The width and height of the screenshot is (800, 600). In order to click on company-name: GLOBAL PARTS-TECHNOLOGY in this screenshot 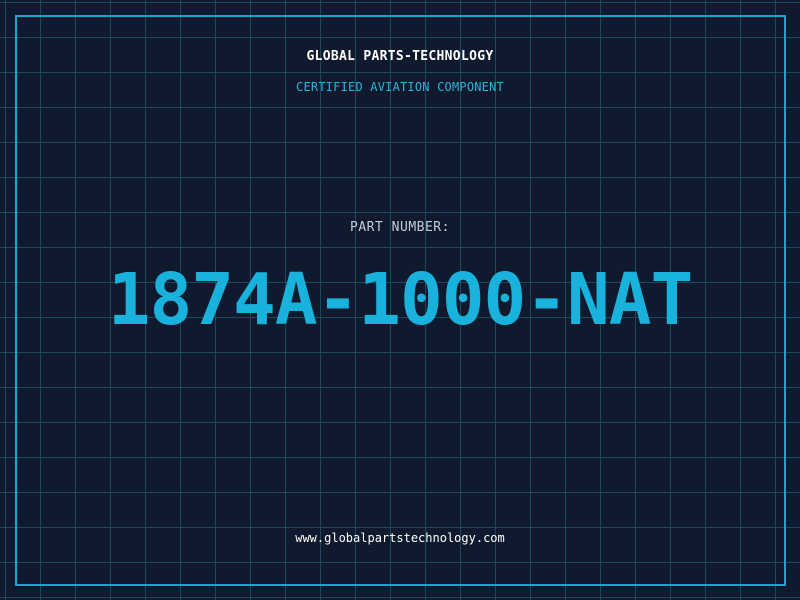, I will do `click(400, 56)`.